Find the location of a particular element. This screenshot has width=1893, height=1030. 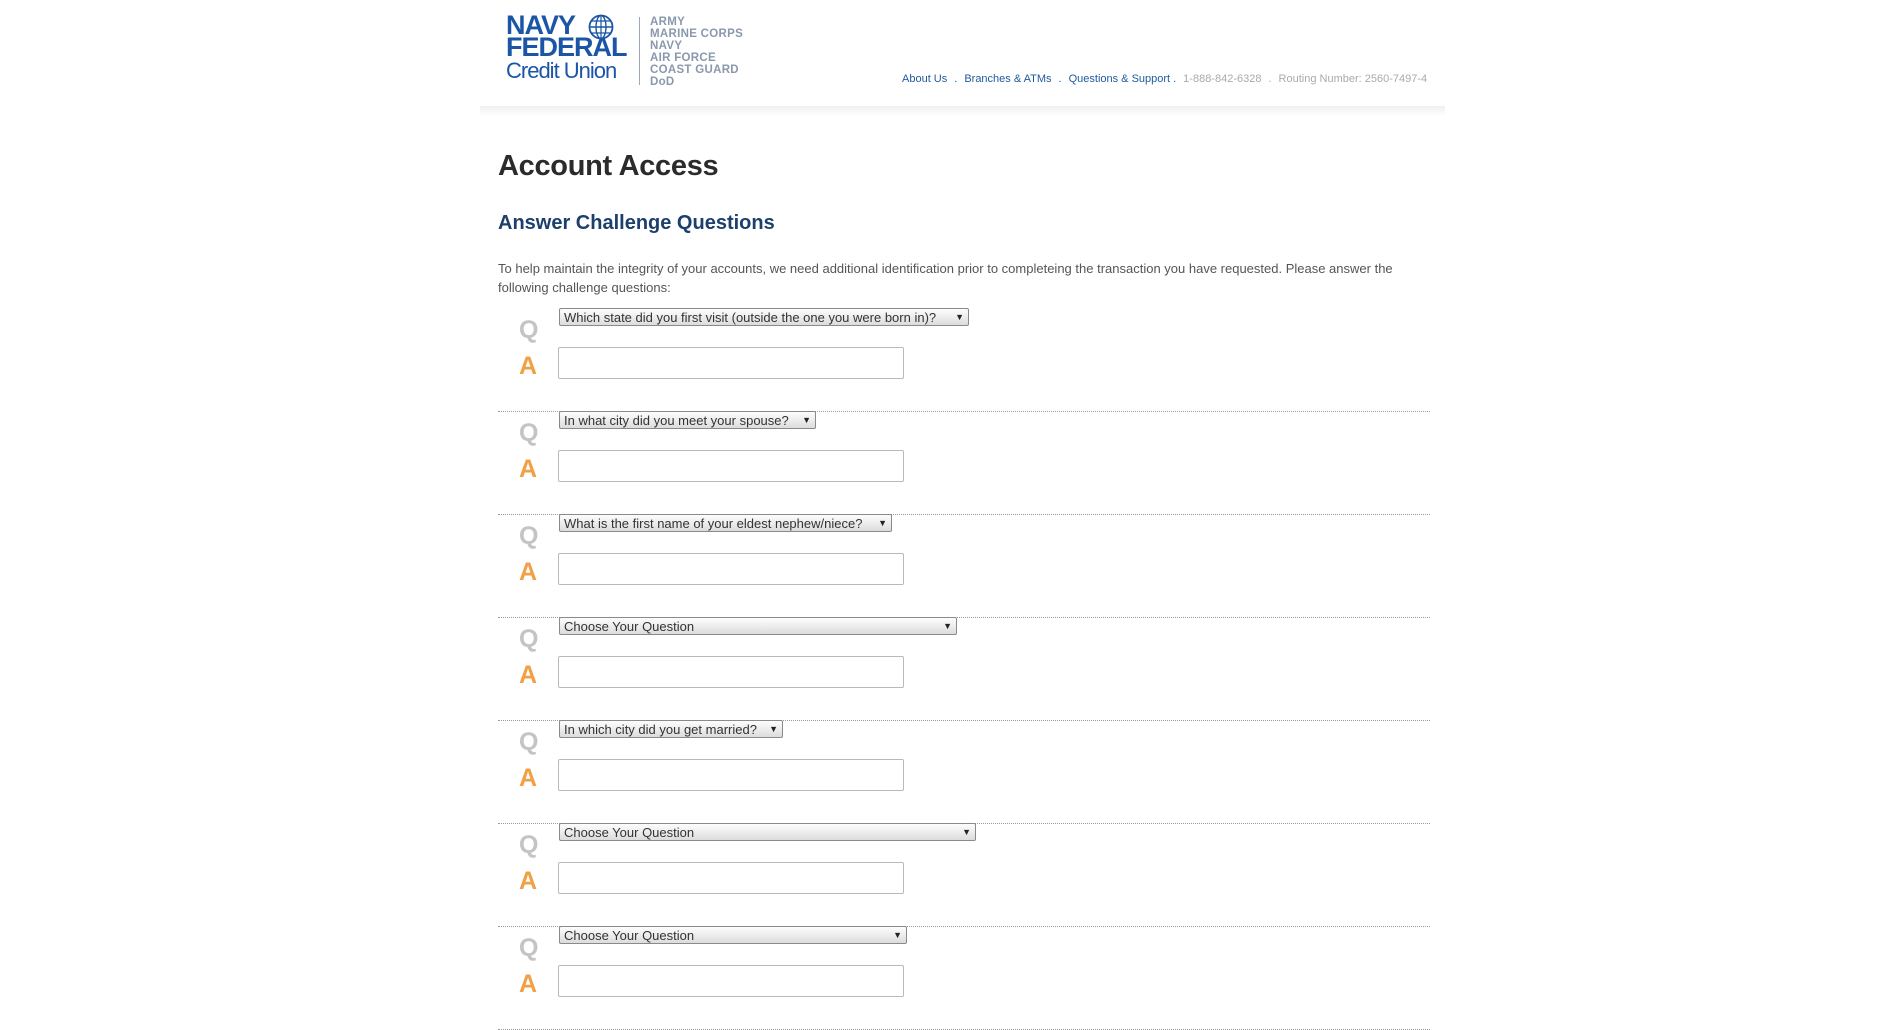

globe-icon is located at coordinates (601, 27).